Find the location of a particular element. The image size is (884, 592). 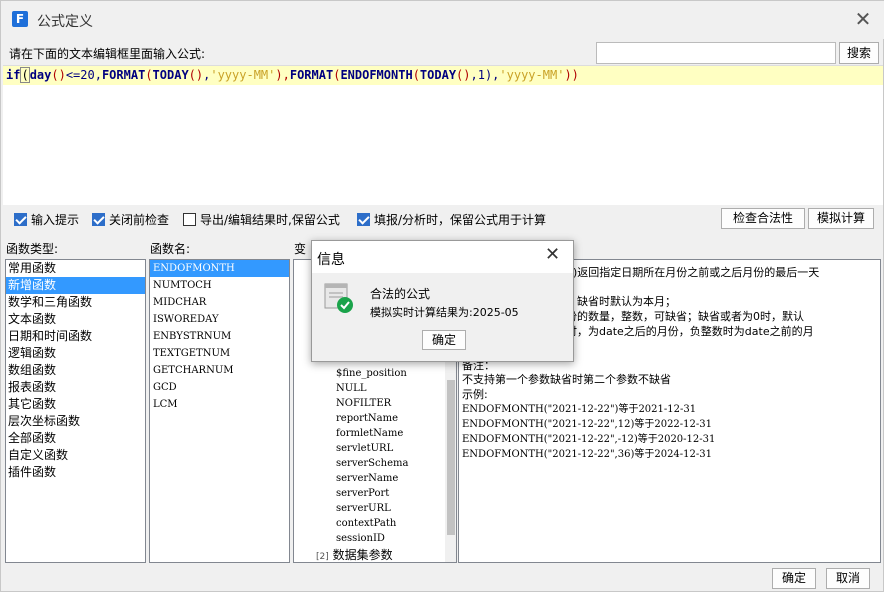

category-item: 层次坐标函数 is located at coordinates (75, 421).